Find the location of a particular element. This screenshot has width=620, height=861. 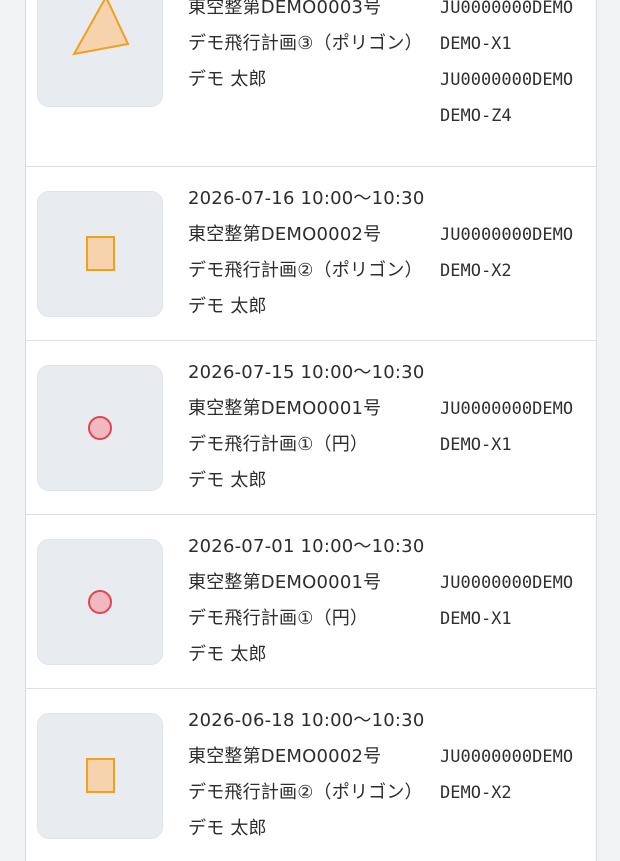

permit-number: 東空整第DEMO0003号 is located at coordinates (285, 9).